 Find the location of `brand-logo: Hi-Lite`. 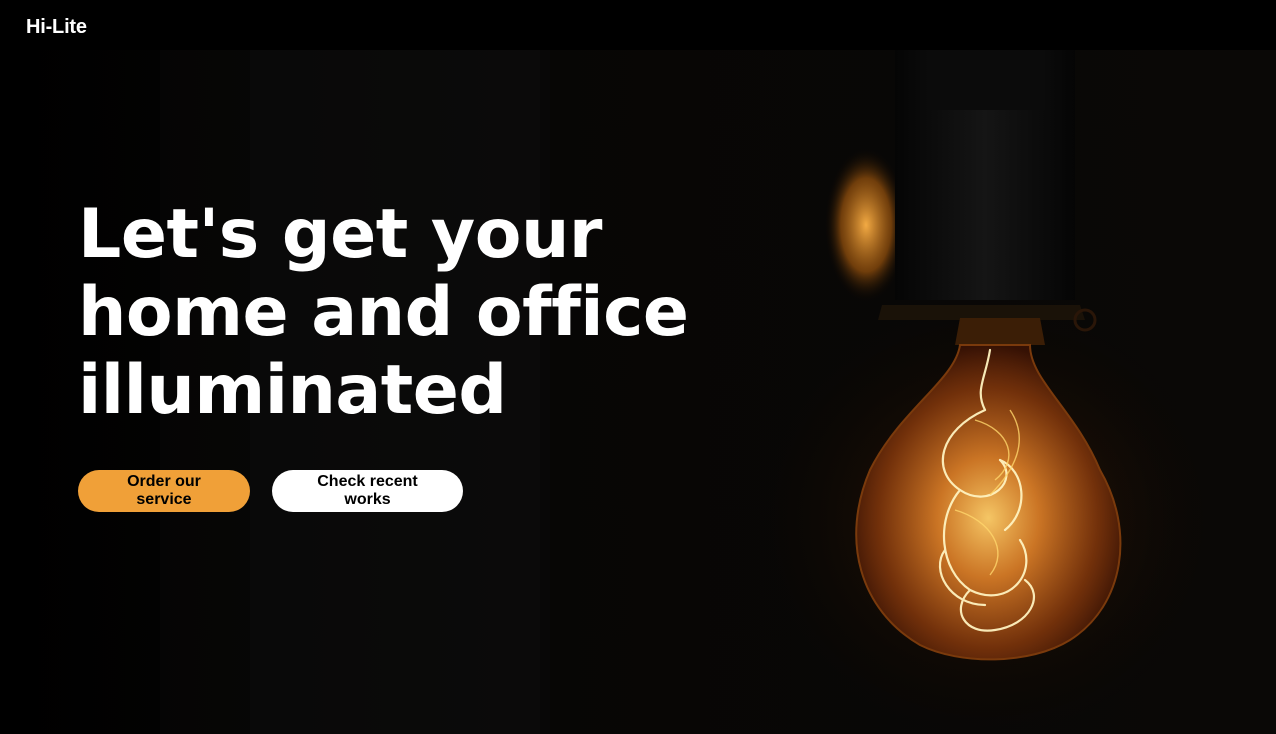

brand-logo: Hi-Lite is located at coordinates (56, 27).